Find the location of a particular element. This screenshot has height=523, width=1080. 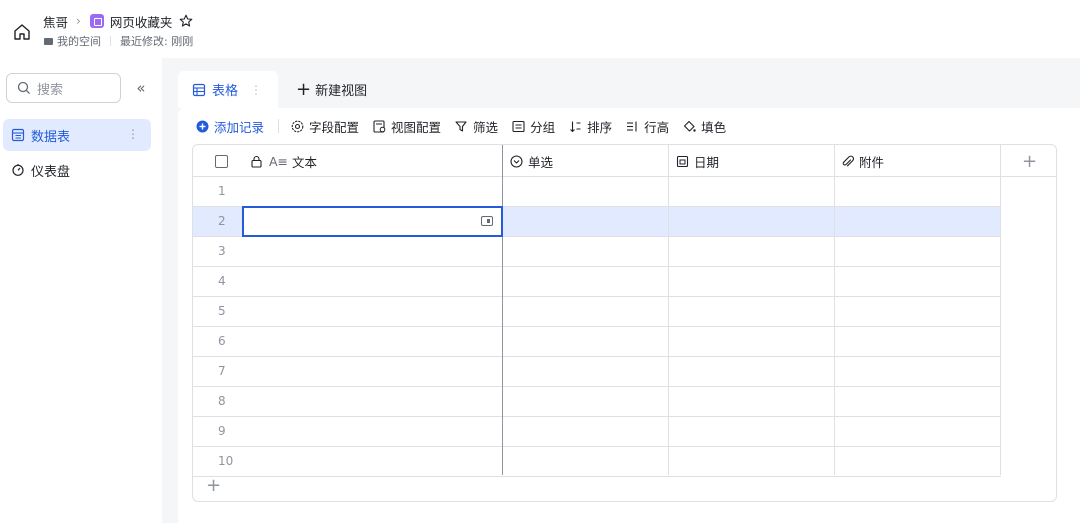

row-height-button: 行高 is located at coordinates (647, 126).